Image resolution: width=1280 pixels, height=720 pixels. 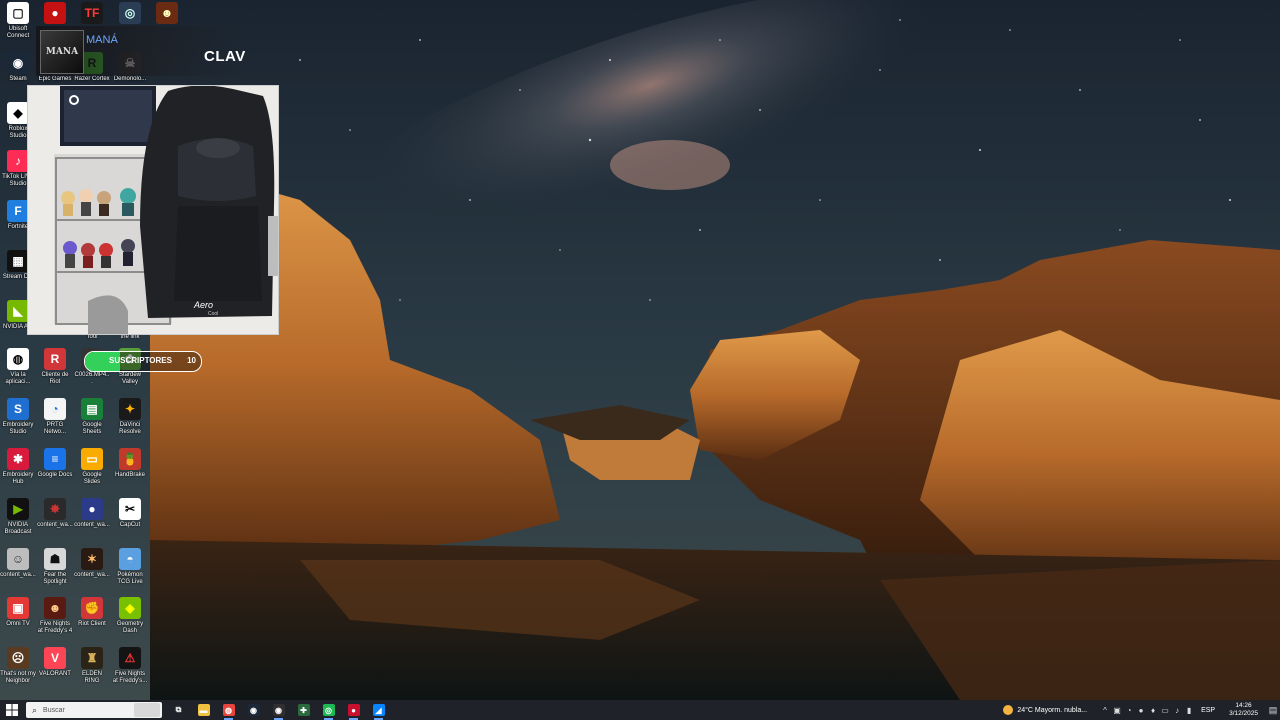 I want to click on desktop-icon-riot: R Cliente de Riot, so click(x=55, y=367).